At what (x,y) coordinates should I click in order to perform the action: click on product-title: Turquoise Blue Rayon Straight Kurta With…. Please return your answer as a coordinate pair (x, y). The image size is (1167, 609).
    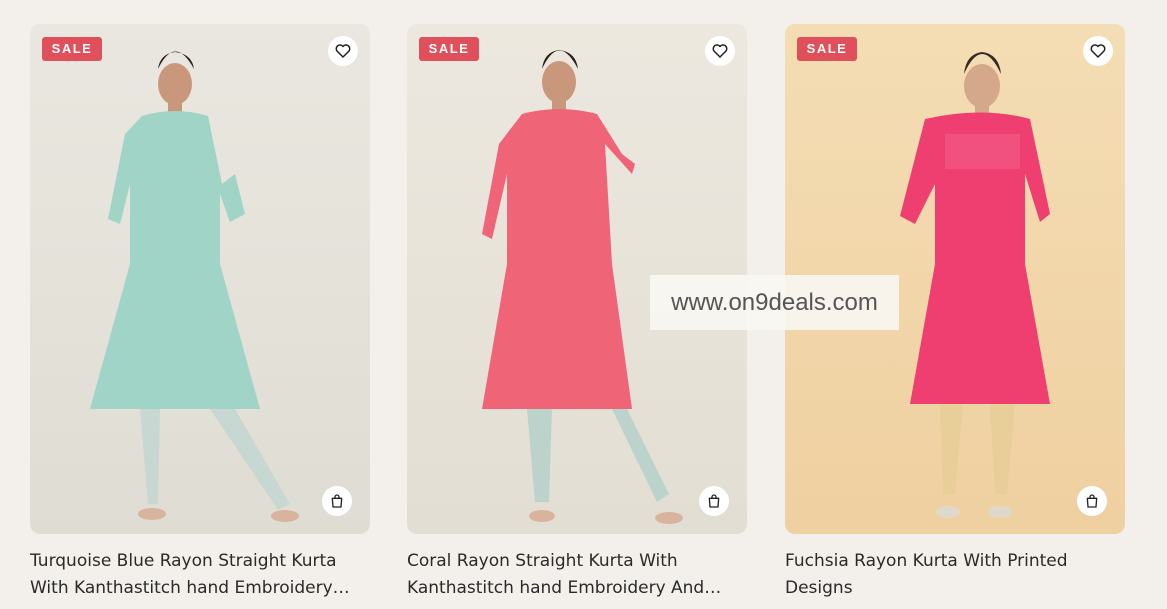
    Looking at the image, I should click on (200, 575).